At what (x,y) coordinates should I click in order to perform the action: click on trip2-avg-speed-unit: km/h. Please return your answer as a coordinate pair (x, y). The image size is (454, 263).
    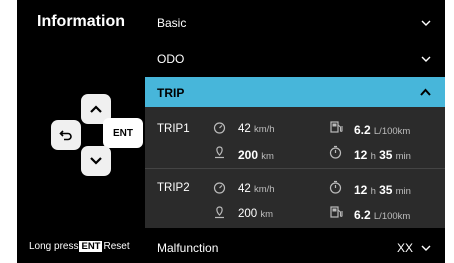
    Looking at the image, I should click on (264, 189).